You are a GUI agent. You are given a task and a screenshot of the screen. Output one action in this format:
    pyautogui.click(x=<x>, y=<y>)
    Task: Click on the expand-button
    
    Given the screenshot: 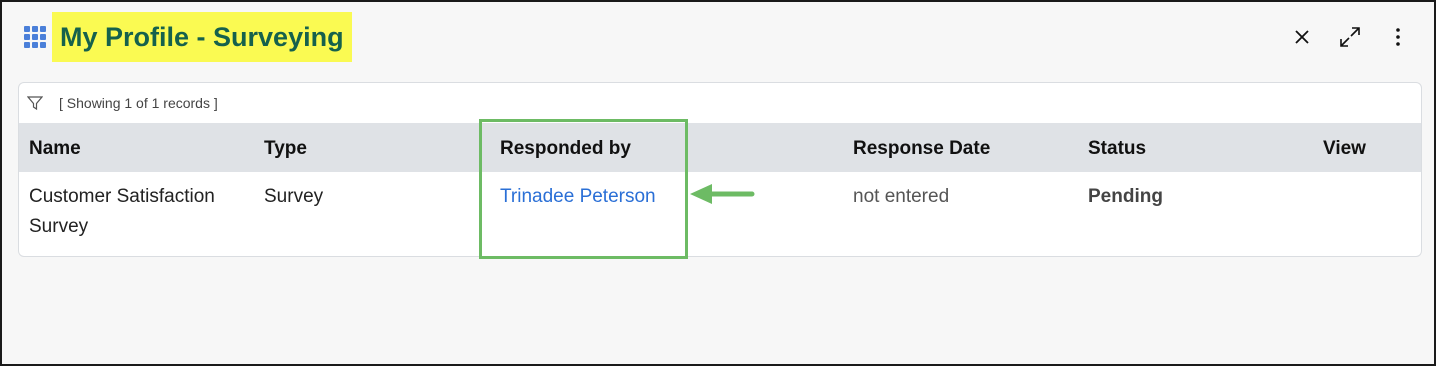 What is the action you would take?
    pyautogui.click(x=1350, y=37)
    